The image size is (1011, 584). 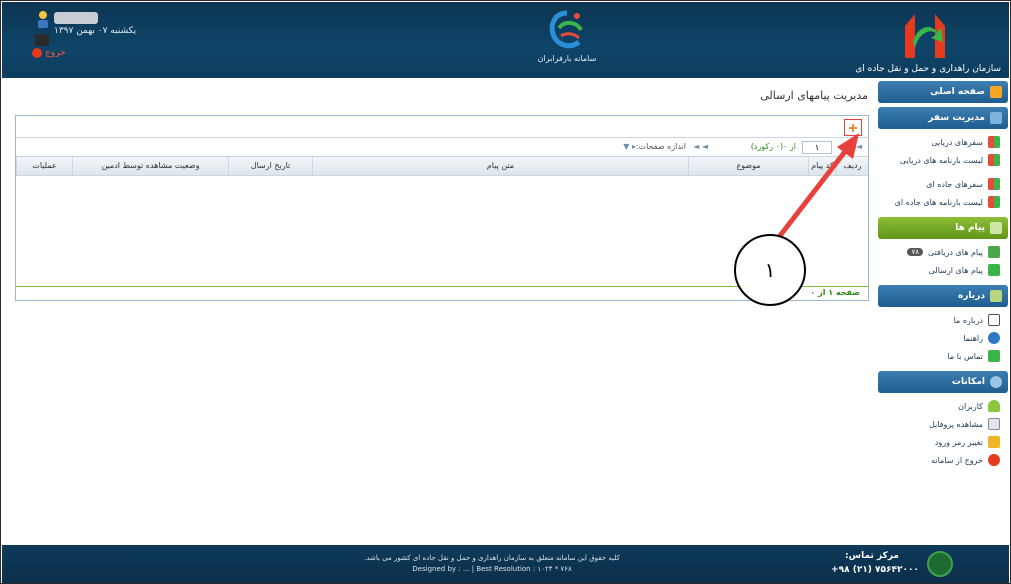 I want to click on sidebar-item-sent-messages: پیام های ارسالی, so click(x=943, y=270).